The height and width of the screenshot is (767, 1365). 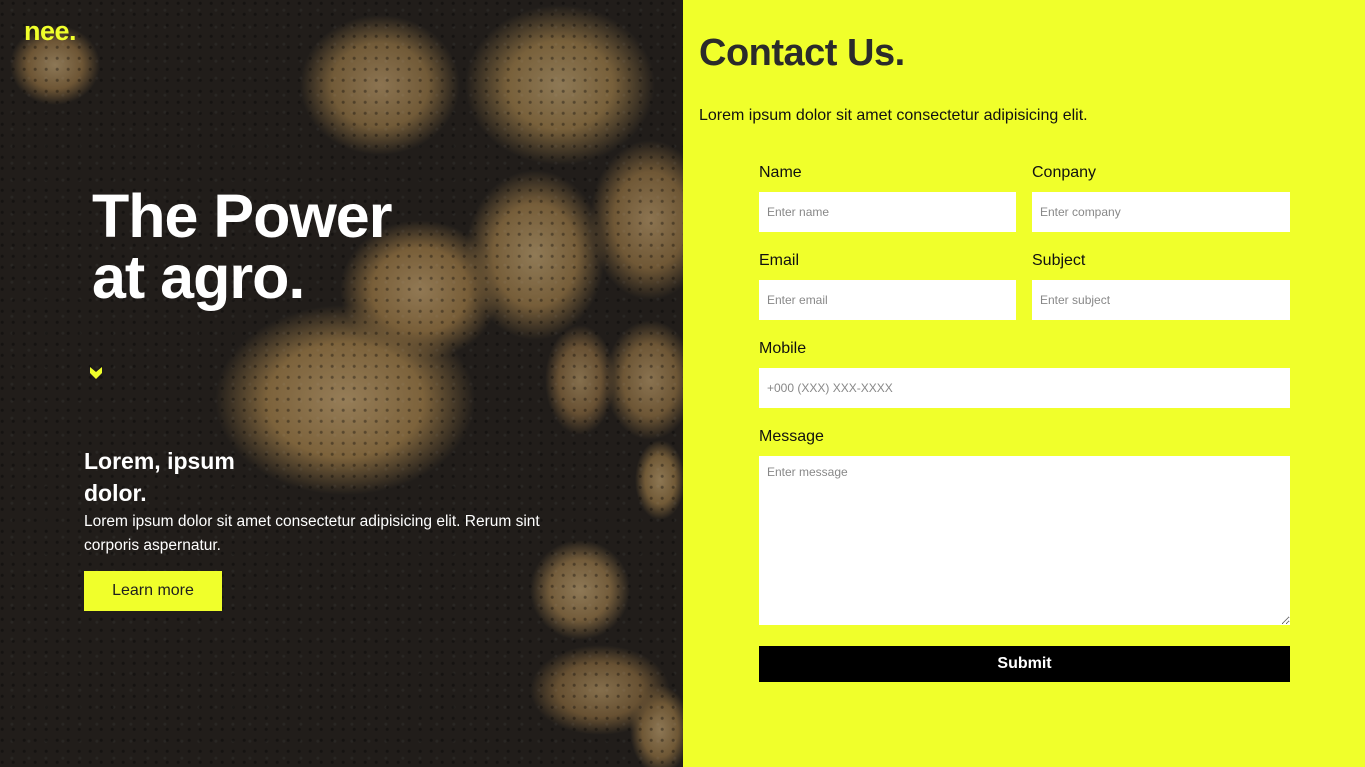 I want to click on mobile-label: Mobile, so click(x=783, y=348).